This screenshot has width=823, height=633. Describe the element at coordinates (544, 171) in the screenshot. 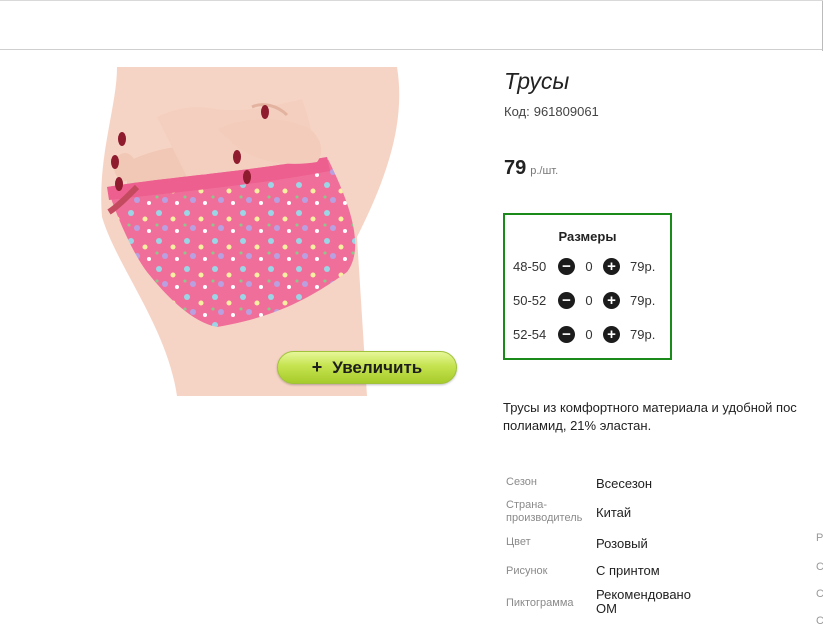

I see `price-unit: р./шт.` at that location.